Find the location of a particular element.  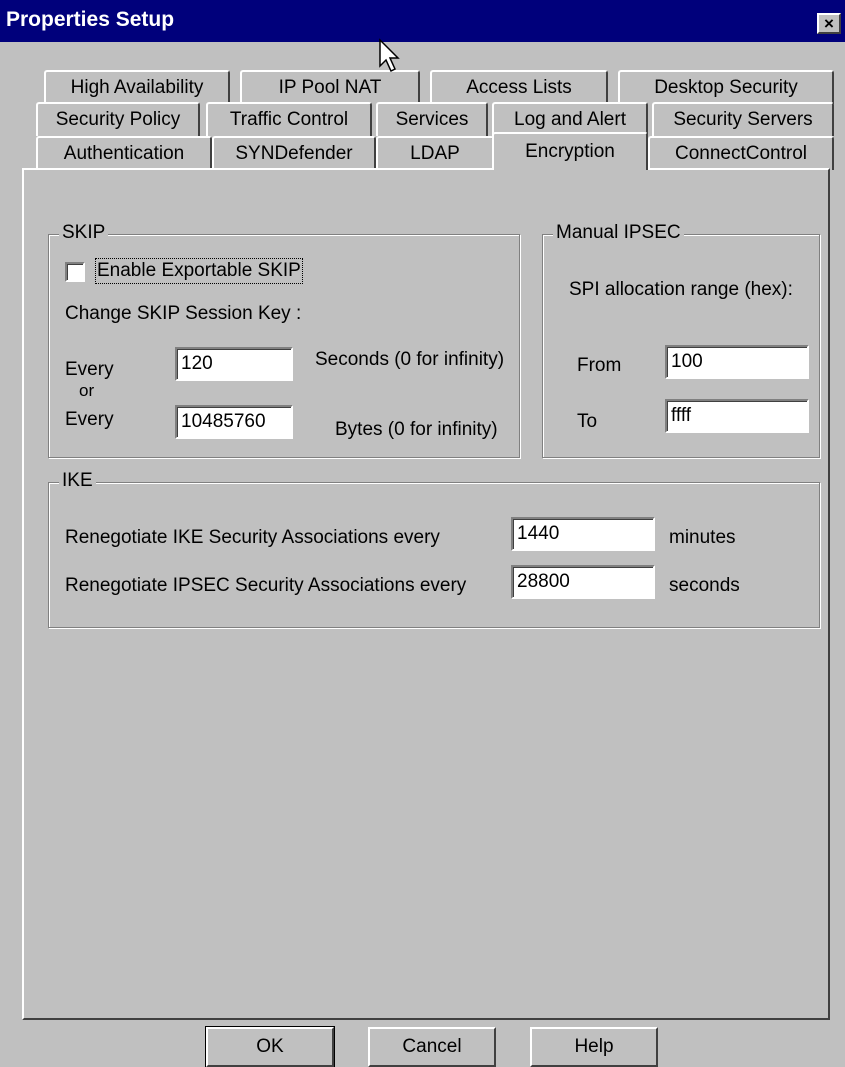

tab-encryption: Encryption is located at coordinates (570, 151).